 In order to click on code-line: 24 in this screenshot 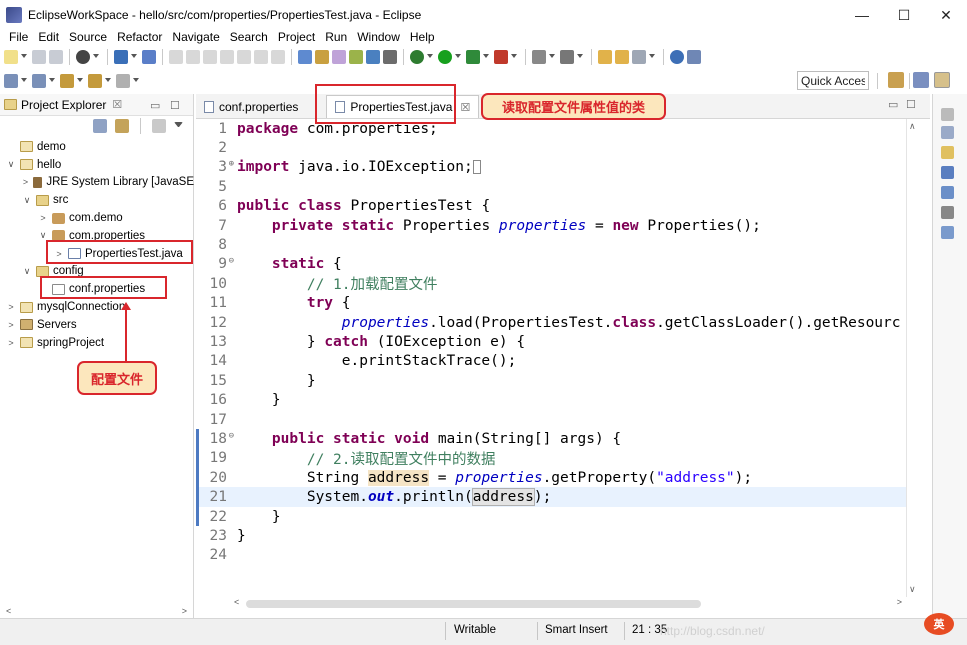, I will do `click(551, 555)`.